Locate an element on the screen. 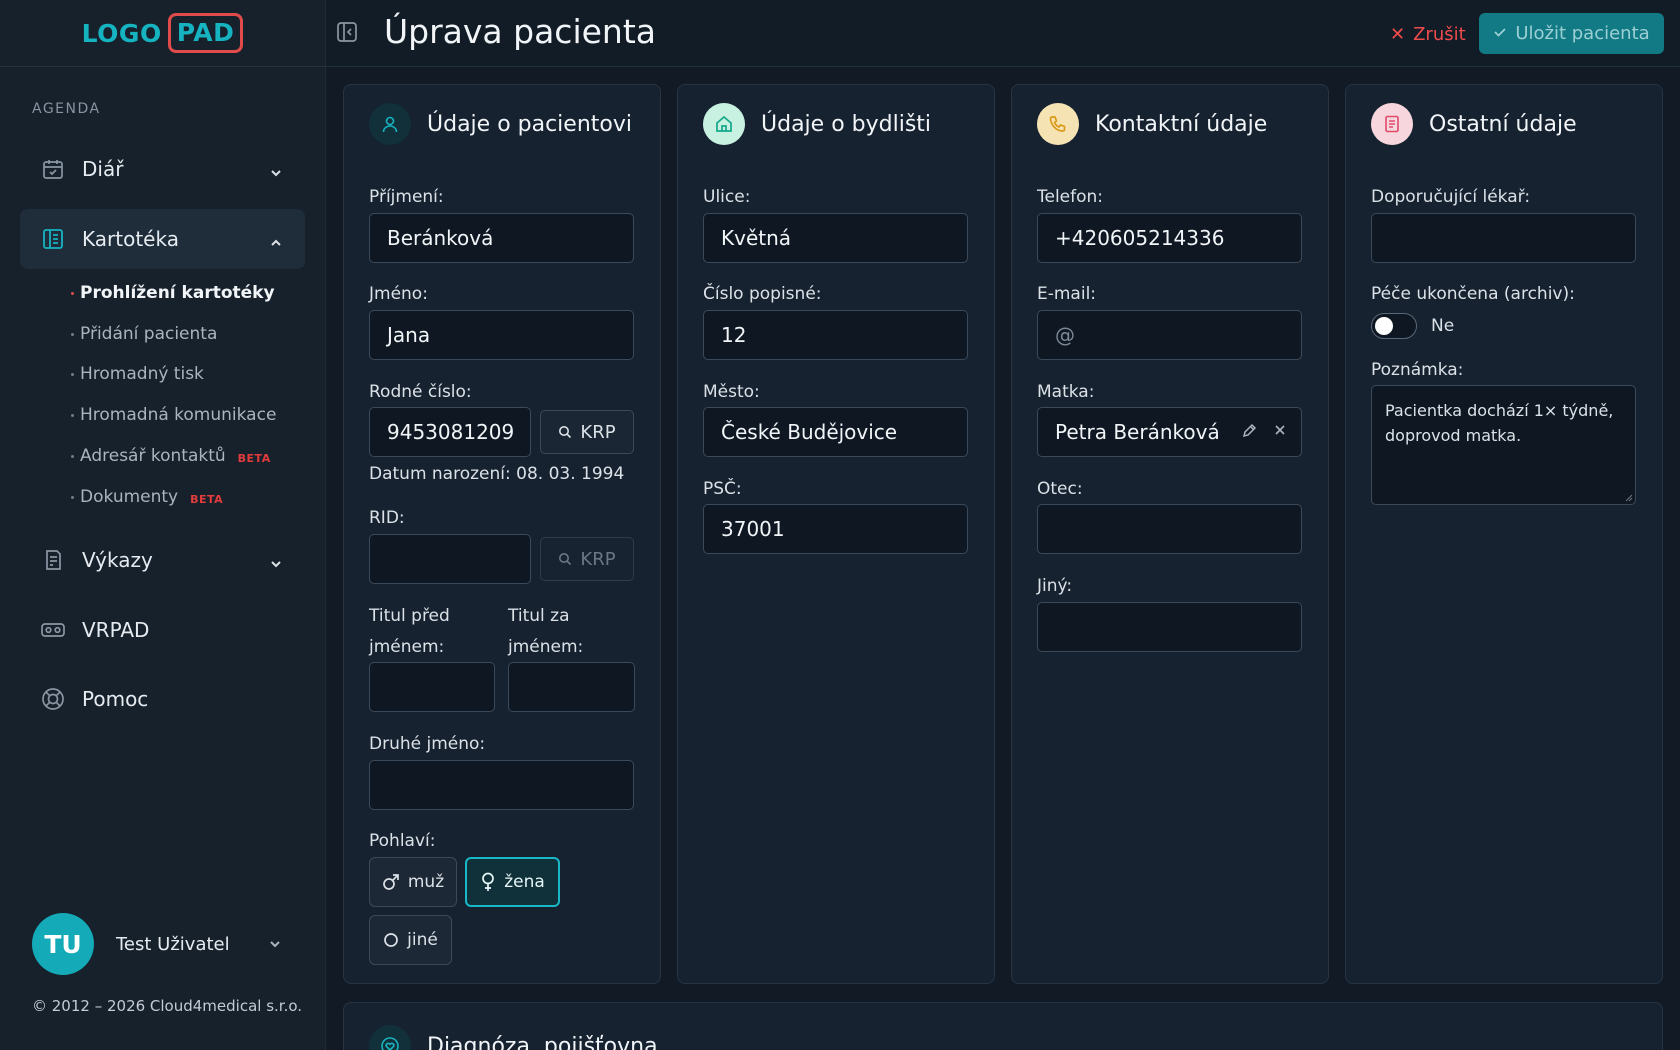 The image size is (1680, 1050). subitem-pridani: Přidání pacienta is located at coordinates (143, 334).